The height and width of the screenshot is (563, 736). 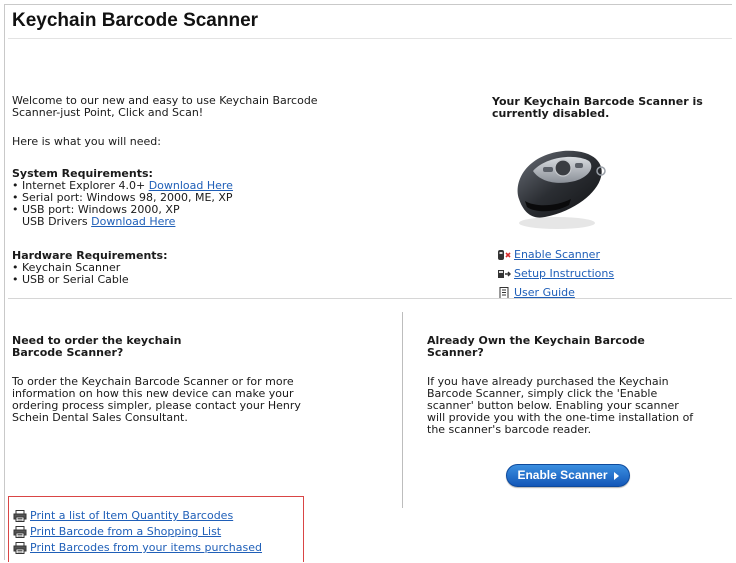 I want to click on own-heading-line2: Scanner?, so click(x=455, y=352).